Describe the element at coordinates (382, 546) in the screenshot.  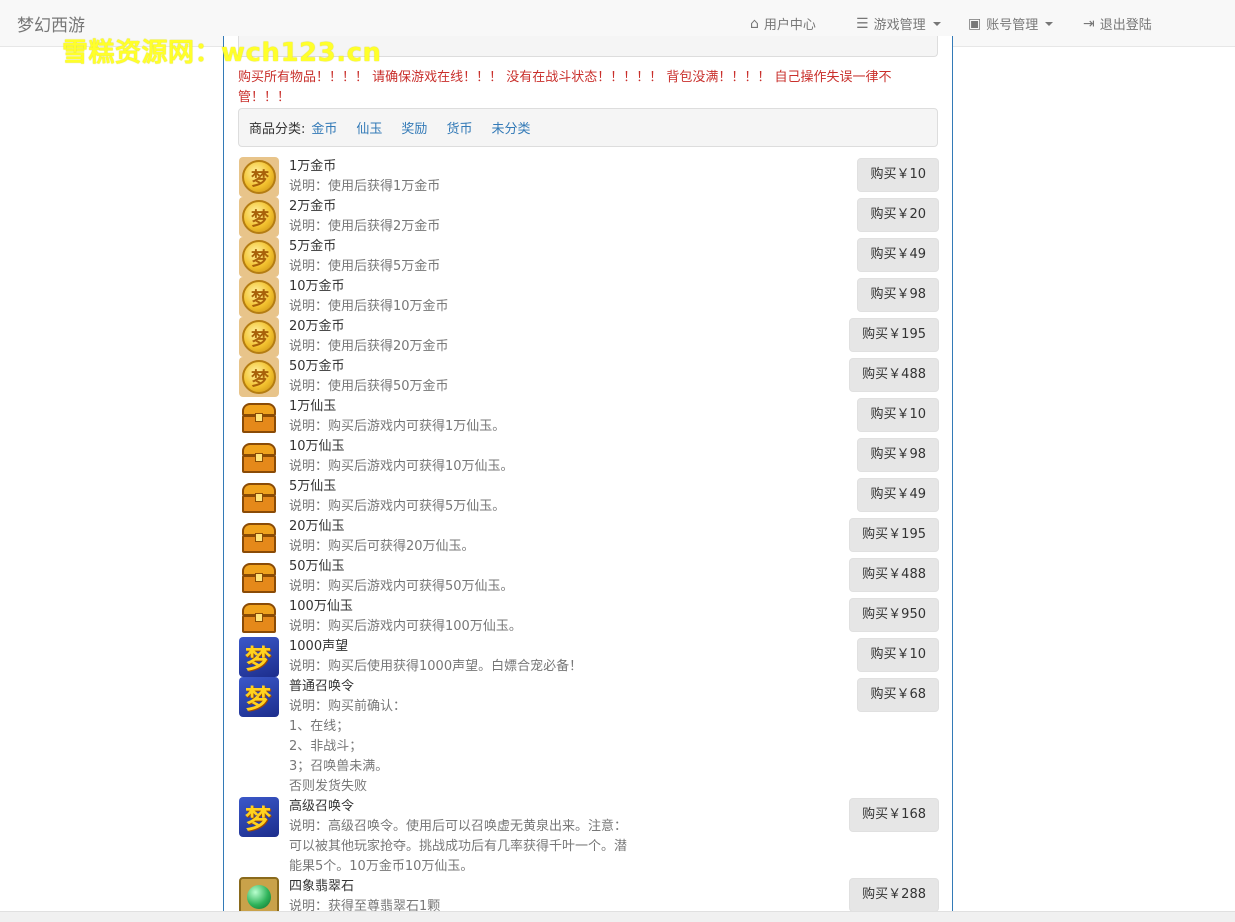
I see `item-description: 说明：购买后可获得20万仙玉。` at that location.